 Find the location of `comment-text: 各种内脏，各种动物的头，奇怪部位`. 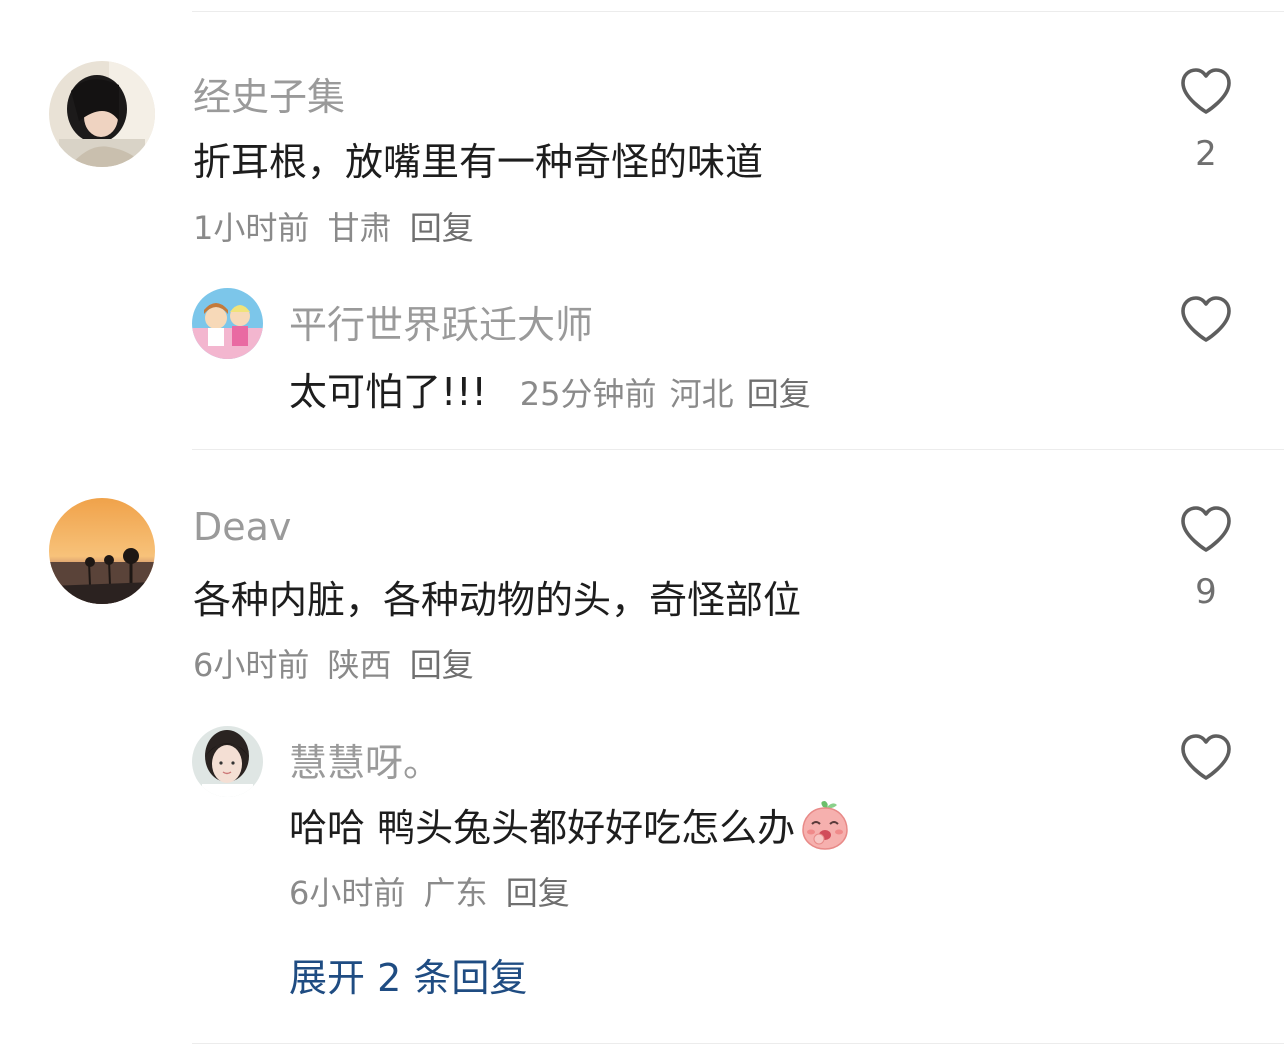

comment-text: 各种内脏，各种动物的头，奇怪部位 is located at coordinates (497, 600).